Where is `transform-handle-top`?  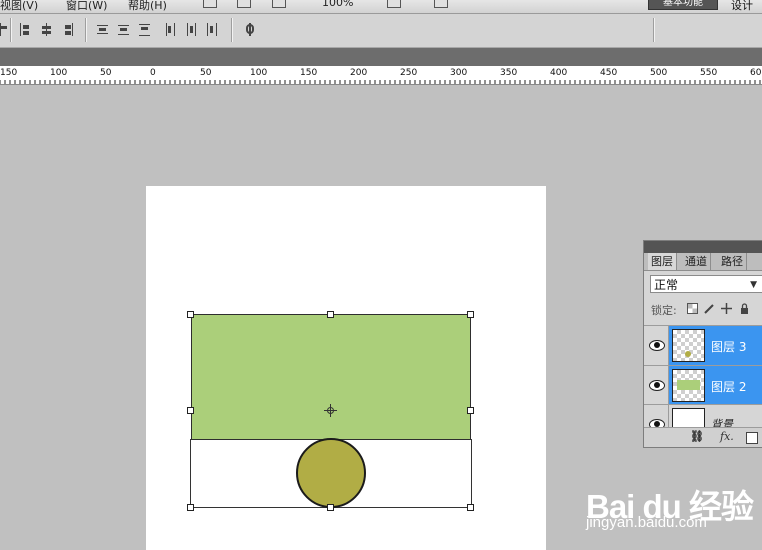
transform-handle-top is located at coordinates (330, 314).